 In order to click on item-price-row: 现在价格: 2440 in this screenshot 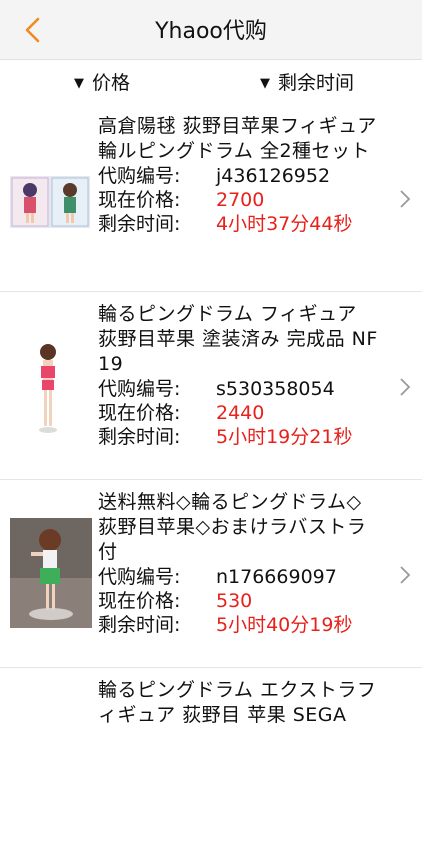, I will do `click(239, 413)`.